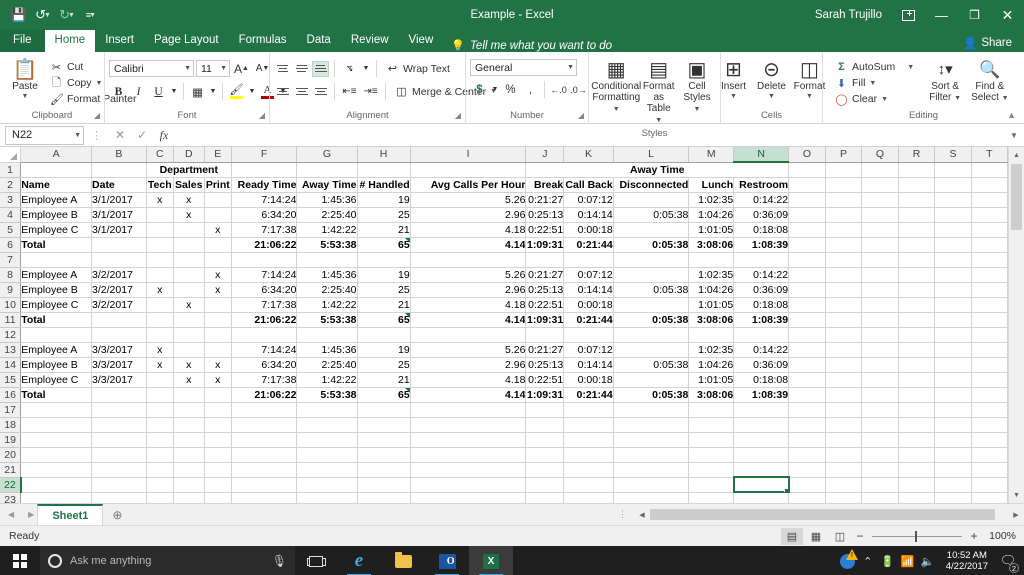 The width and height of the screenshot is (1024, 575). Describe the element at coordinates (953, 305) in the screenshot. I see `cell-S10` at that location.